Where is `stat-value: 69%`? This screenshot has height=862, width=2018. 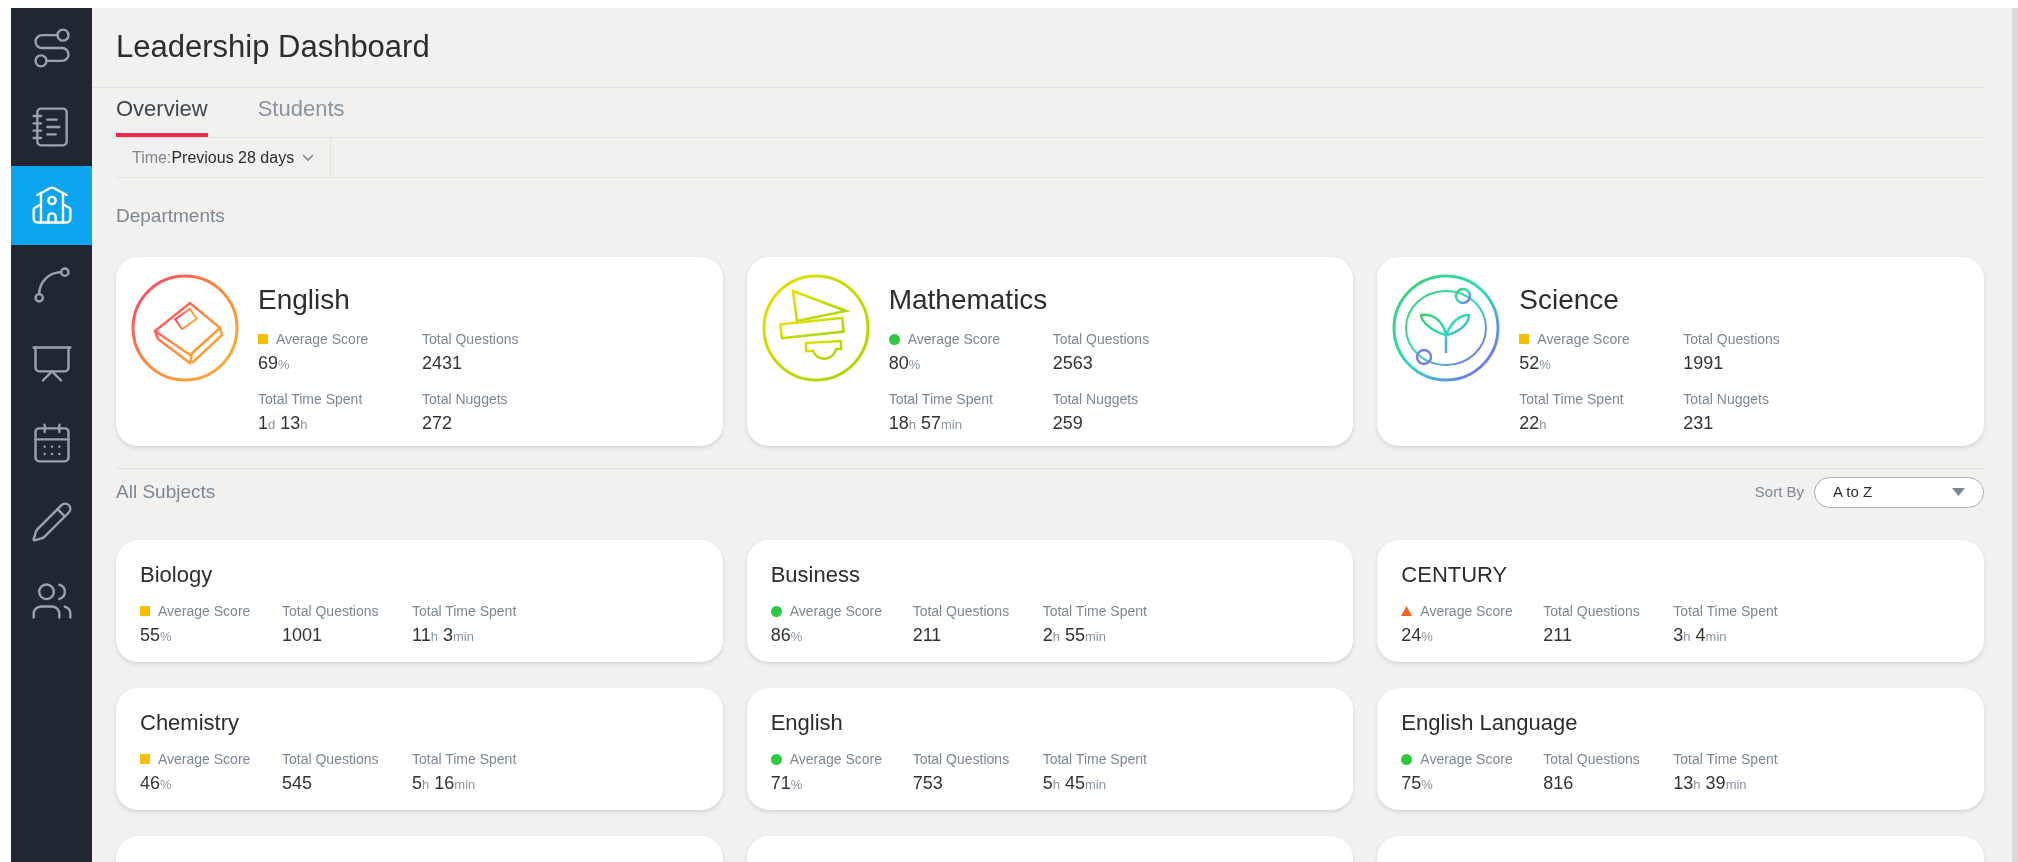 stat-value: 69% is located at coordinates (274, 362).